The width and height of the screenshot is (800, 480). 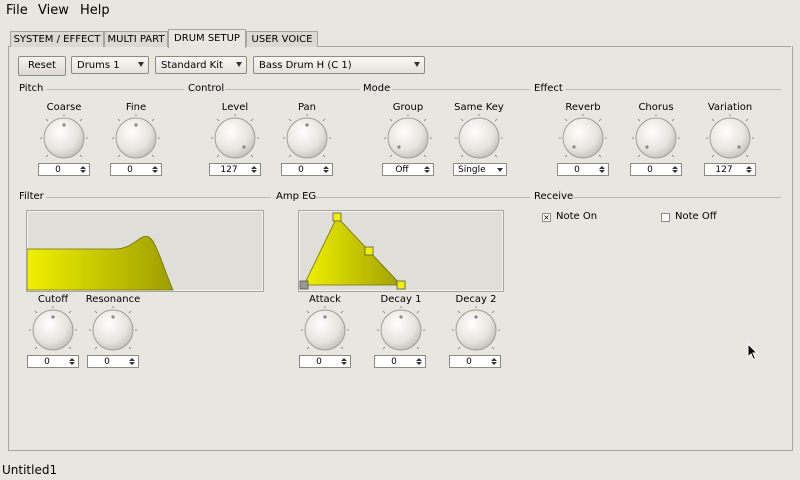 I want to click on tab-user-voice: USER VOICE, so click(x=282, y=39).